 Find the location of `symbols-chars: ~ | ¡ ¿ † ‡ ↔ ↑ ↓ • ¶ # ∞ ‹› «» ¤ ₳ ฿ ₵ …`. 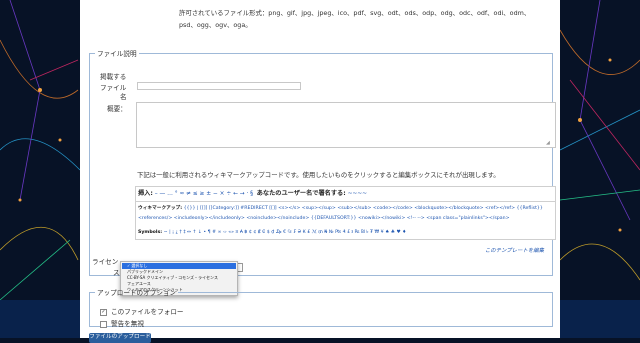

symbols-chars: ~ | ¡ ¿ † ‡ ↔ ↑ ↓ • ¶ # ∞ ‹› «» ¤ ₳ ฿ ₵ … is located at coordinates (285, 232).